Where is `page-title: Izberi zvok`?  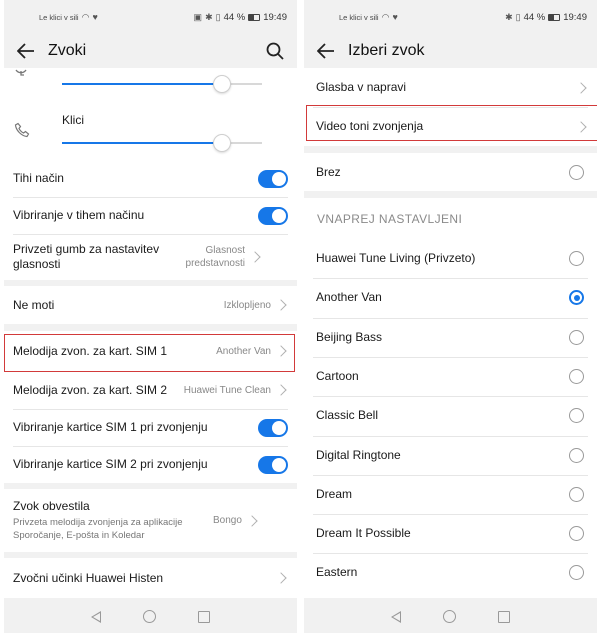
page-title: Izberi zvok is located at coordinates (386, 50).